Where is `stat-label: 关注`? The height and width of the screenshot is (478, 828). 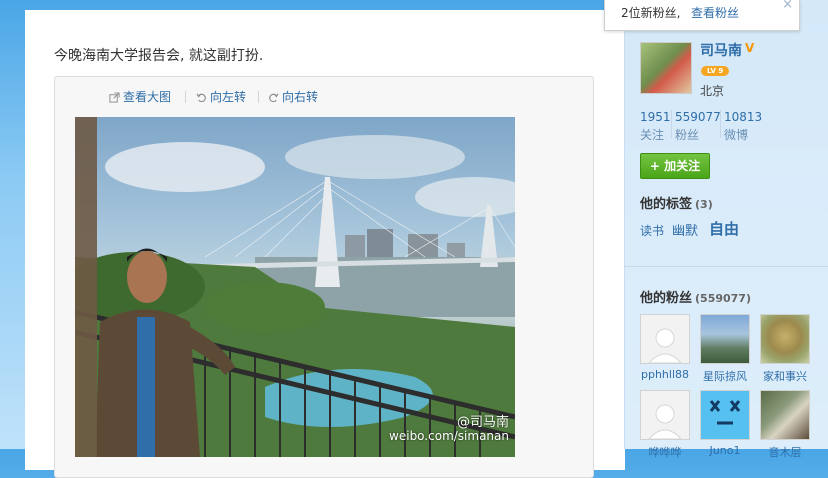
stat-label: 关注 is located at coordinates (652, 135).